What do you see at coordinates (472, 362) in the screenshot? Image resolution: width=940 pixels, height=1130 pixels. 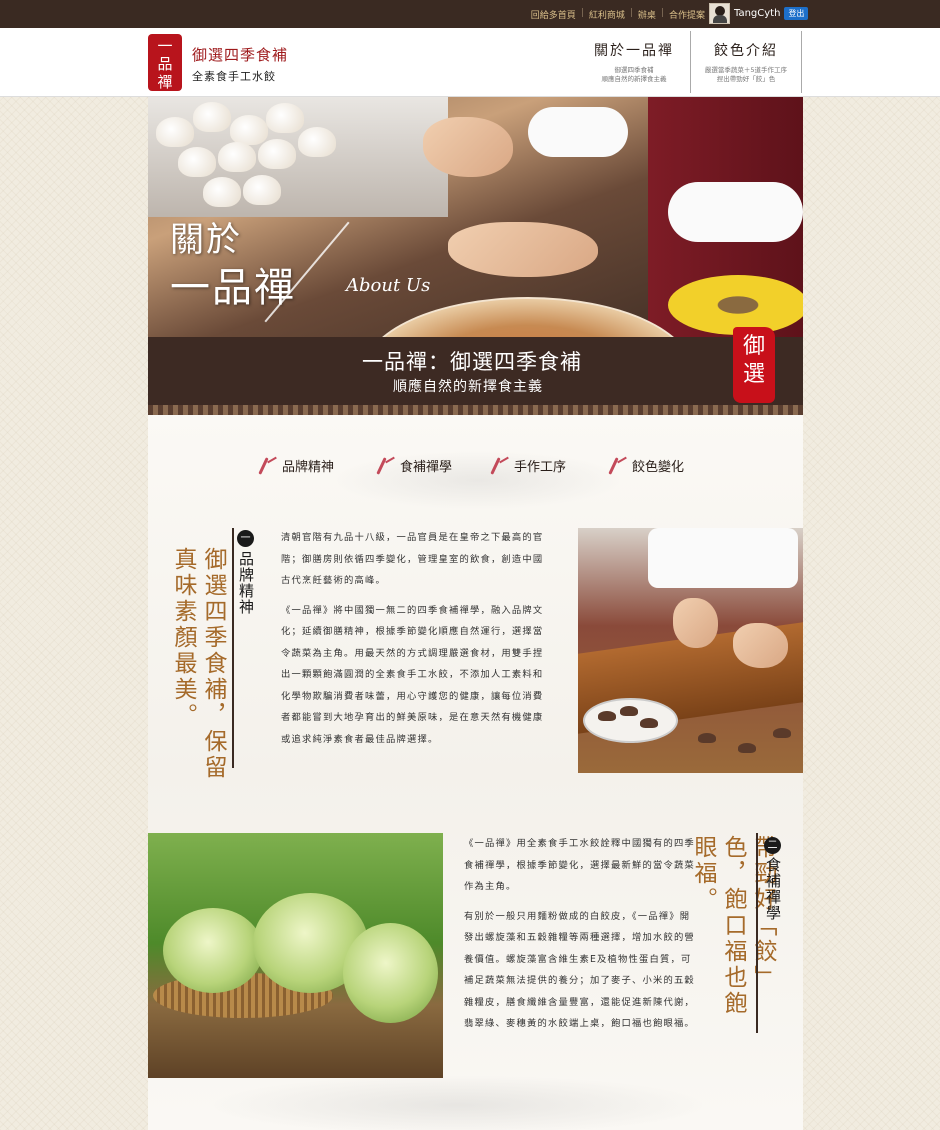 I see `banner-title: 一品禪：御選四季食補` at bounding box center [472, 362].